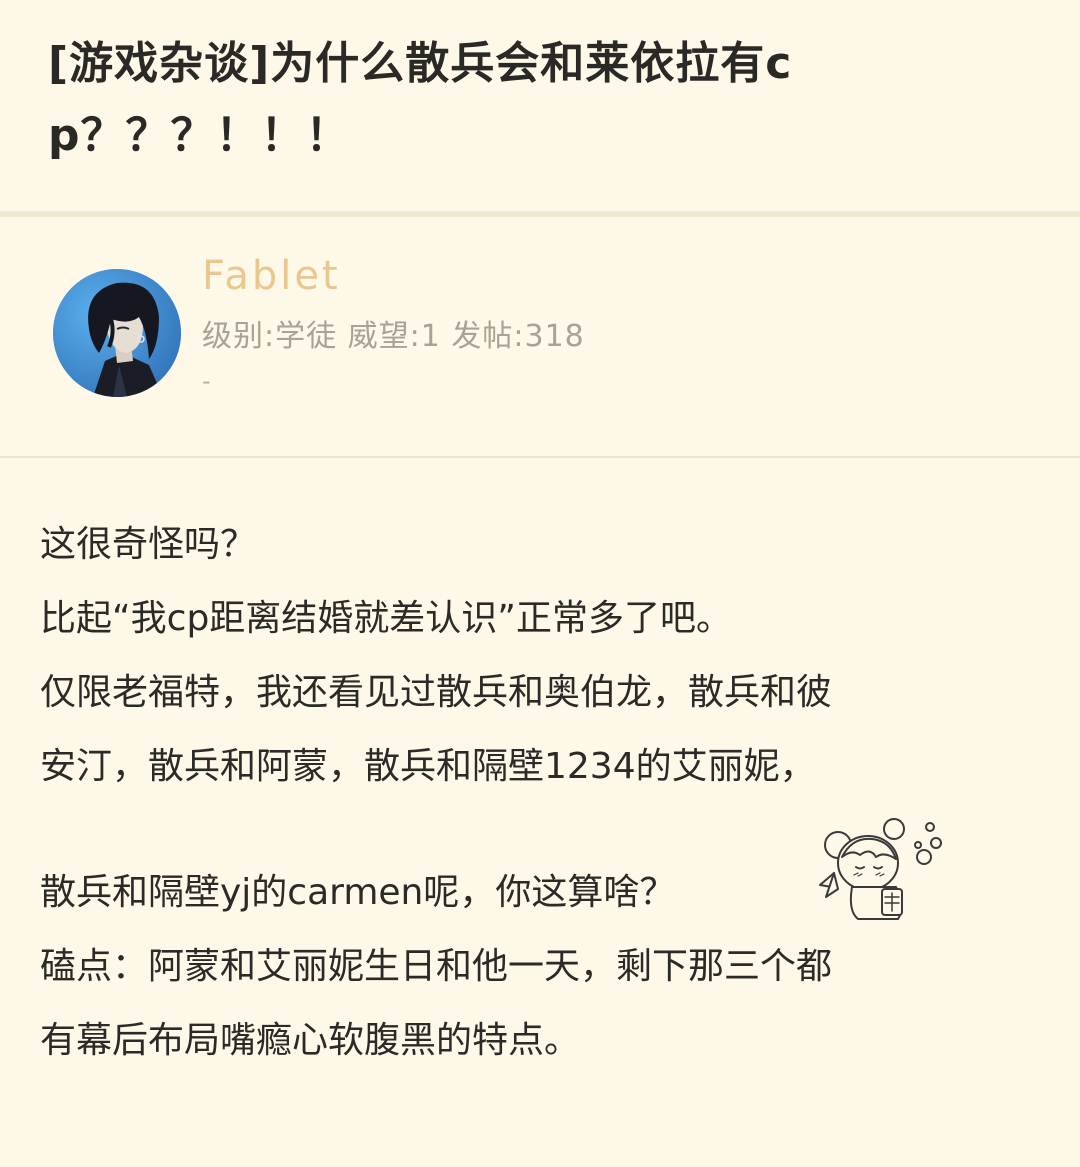  Describe the element at coordinates (199, 135) in the screenshot. I see `post-title-line-2: p？？？！！！` at that location.